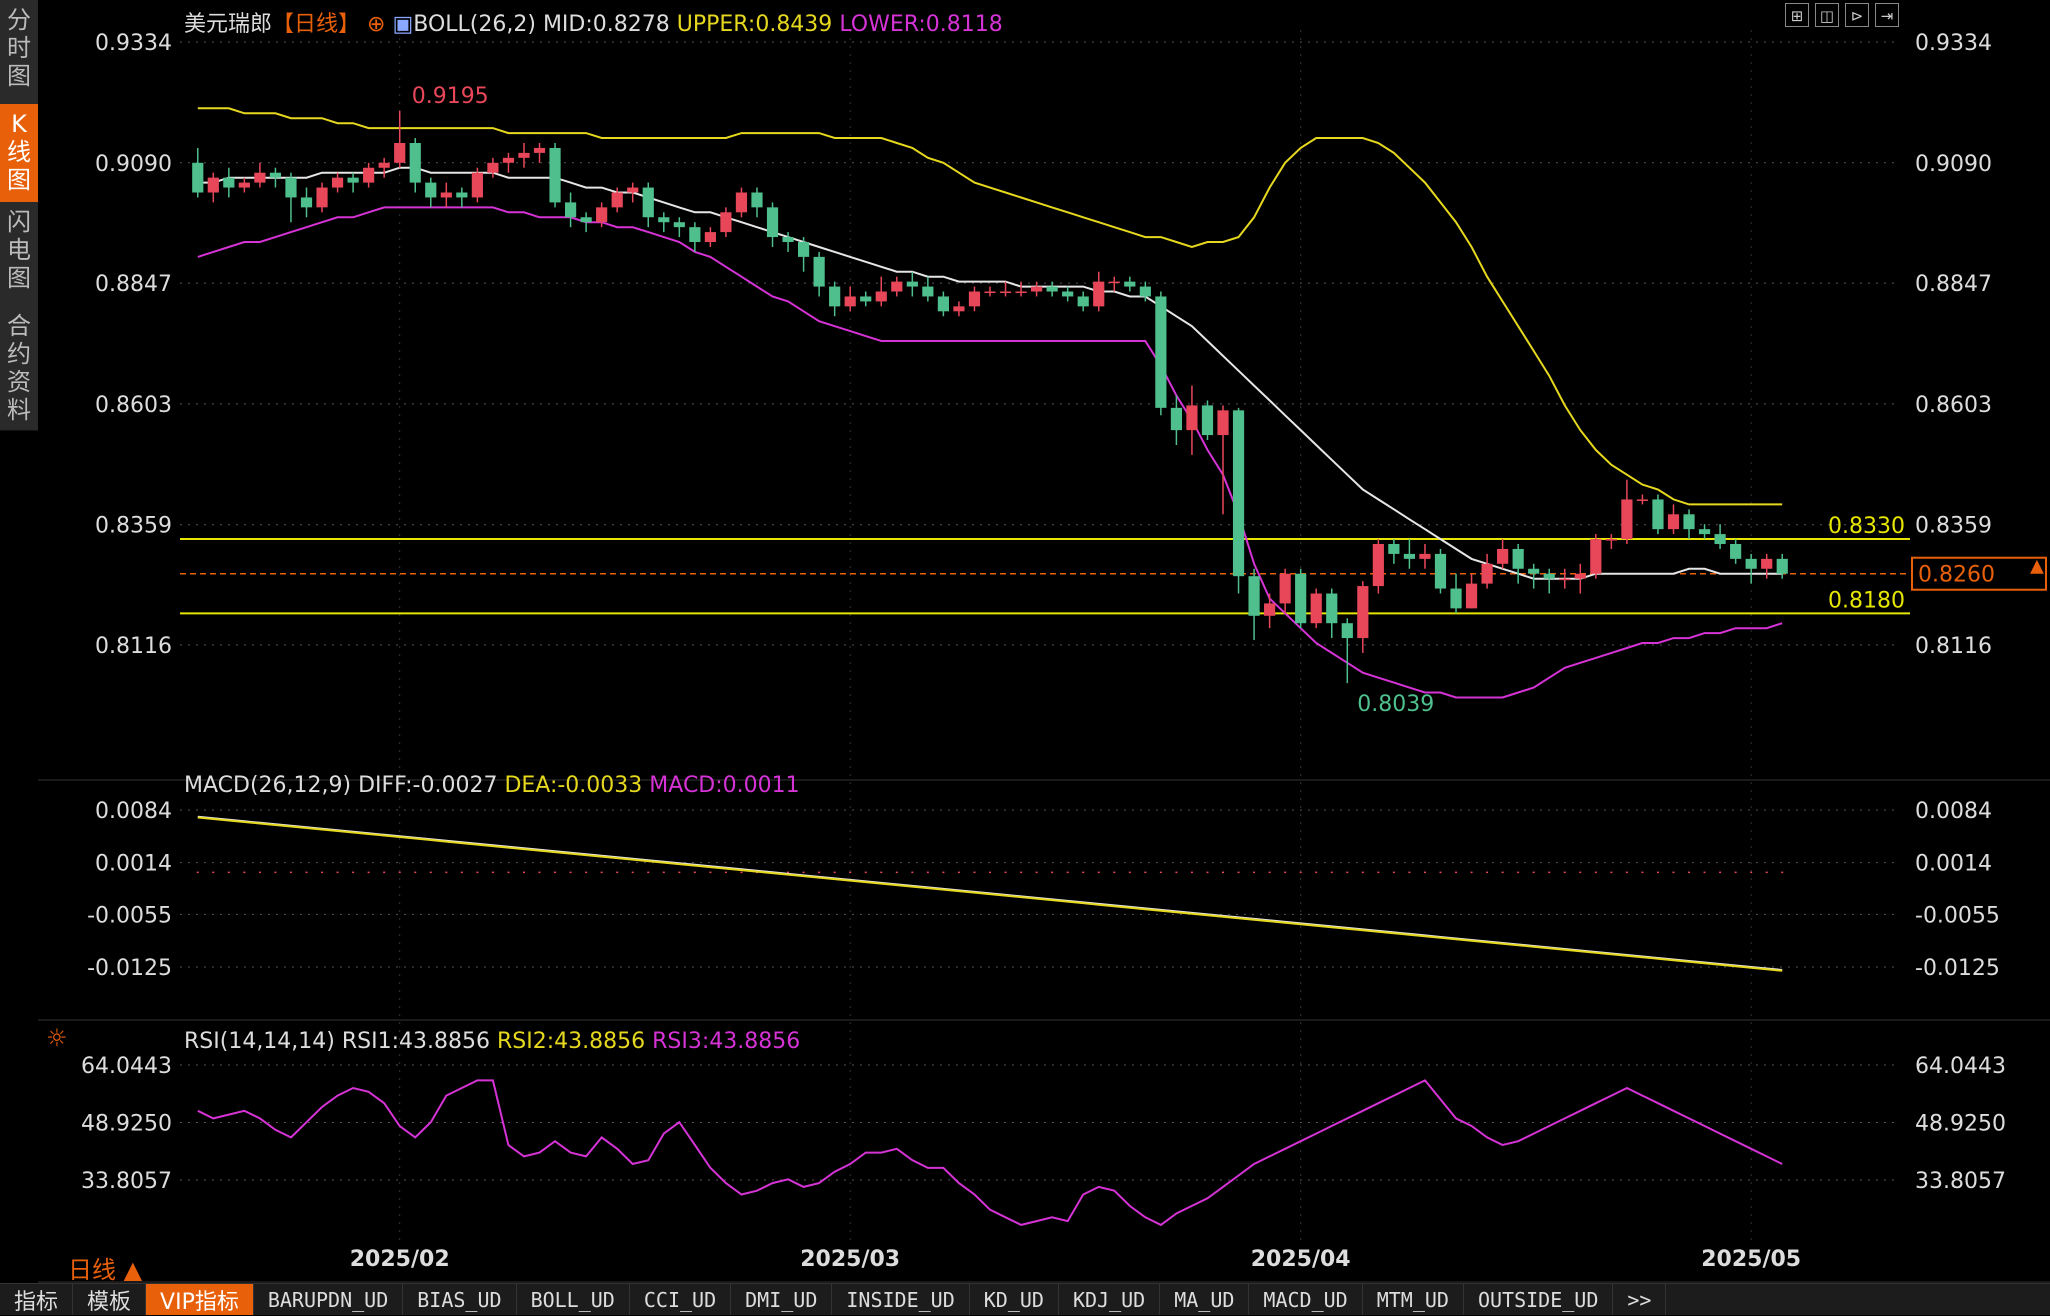 This screenshot has height=1316, width=2050. What do you see at coordinates (1539, 1299) in the screenshot?
I see `bottom-tab-outside-ud: OUTSIDE_UD` at bounding box center [1539, 1299].